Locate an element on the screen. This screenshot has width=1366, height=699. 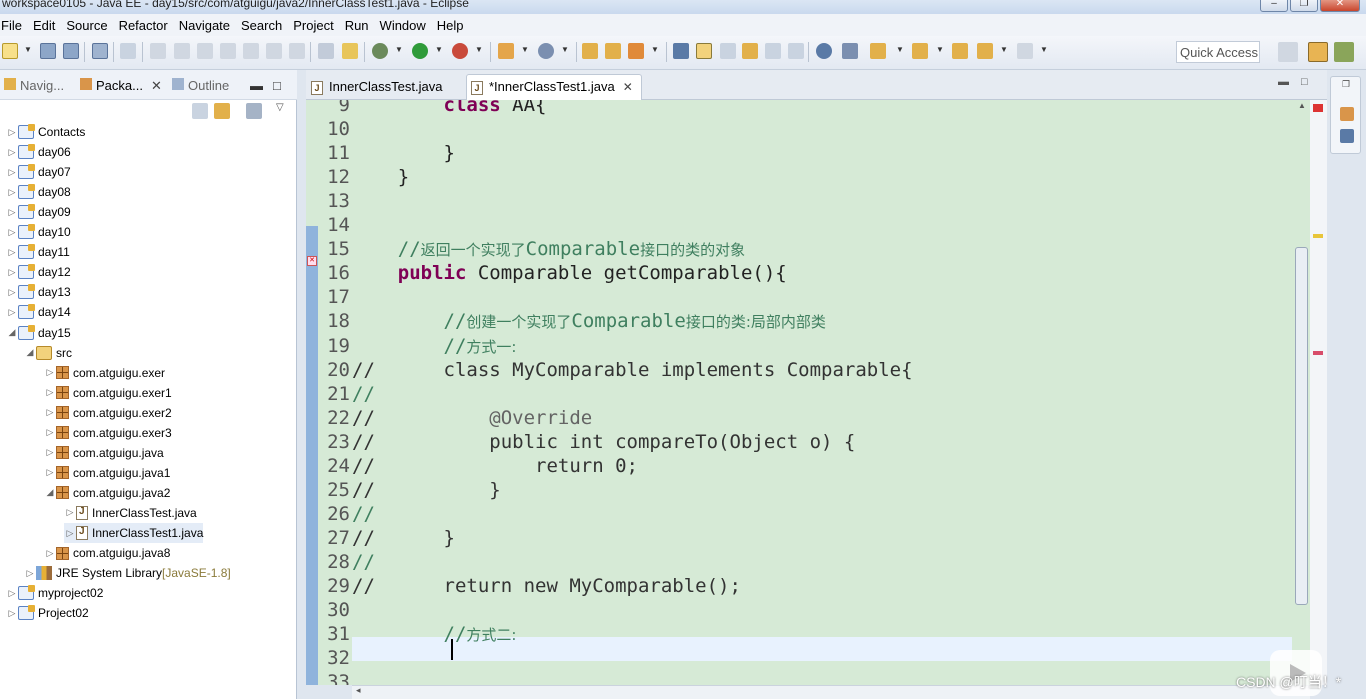
menu-help: Help is located at coordinates (451, 25).